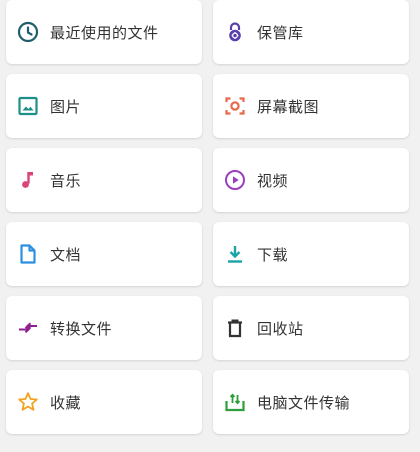 The height and width of the screenshot is (452, 420). What do you see at coordinates (104, 402) in the screenshot?
I see `tile-favorites: 收藏` at bounding box center [104, 402].